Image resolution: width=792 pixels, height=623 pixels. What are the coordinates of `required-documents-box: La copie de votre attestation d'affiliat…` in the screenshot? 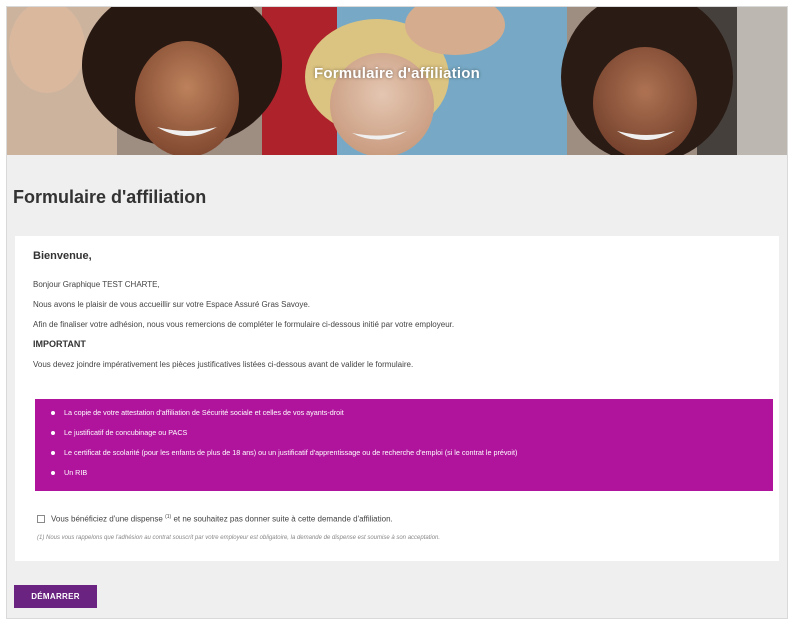 It's located at (404, 445).